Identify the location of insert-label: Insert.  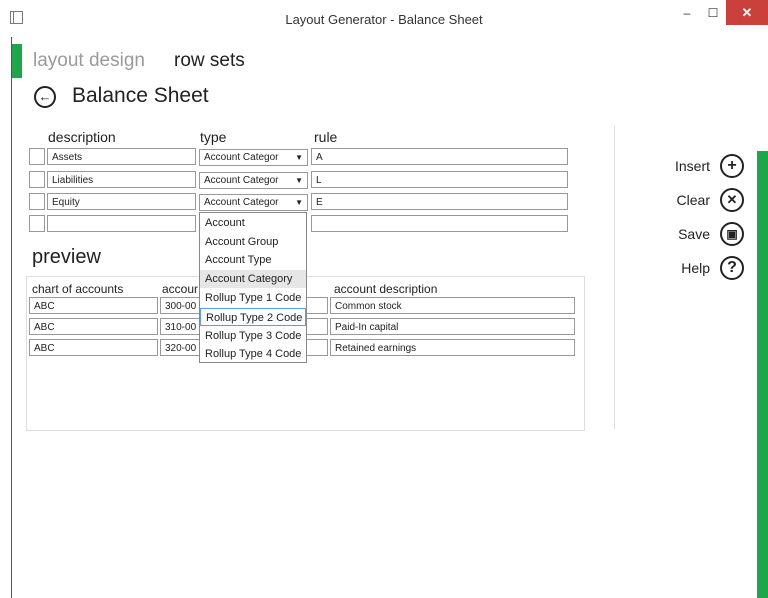
(692, 166).